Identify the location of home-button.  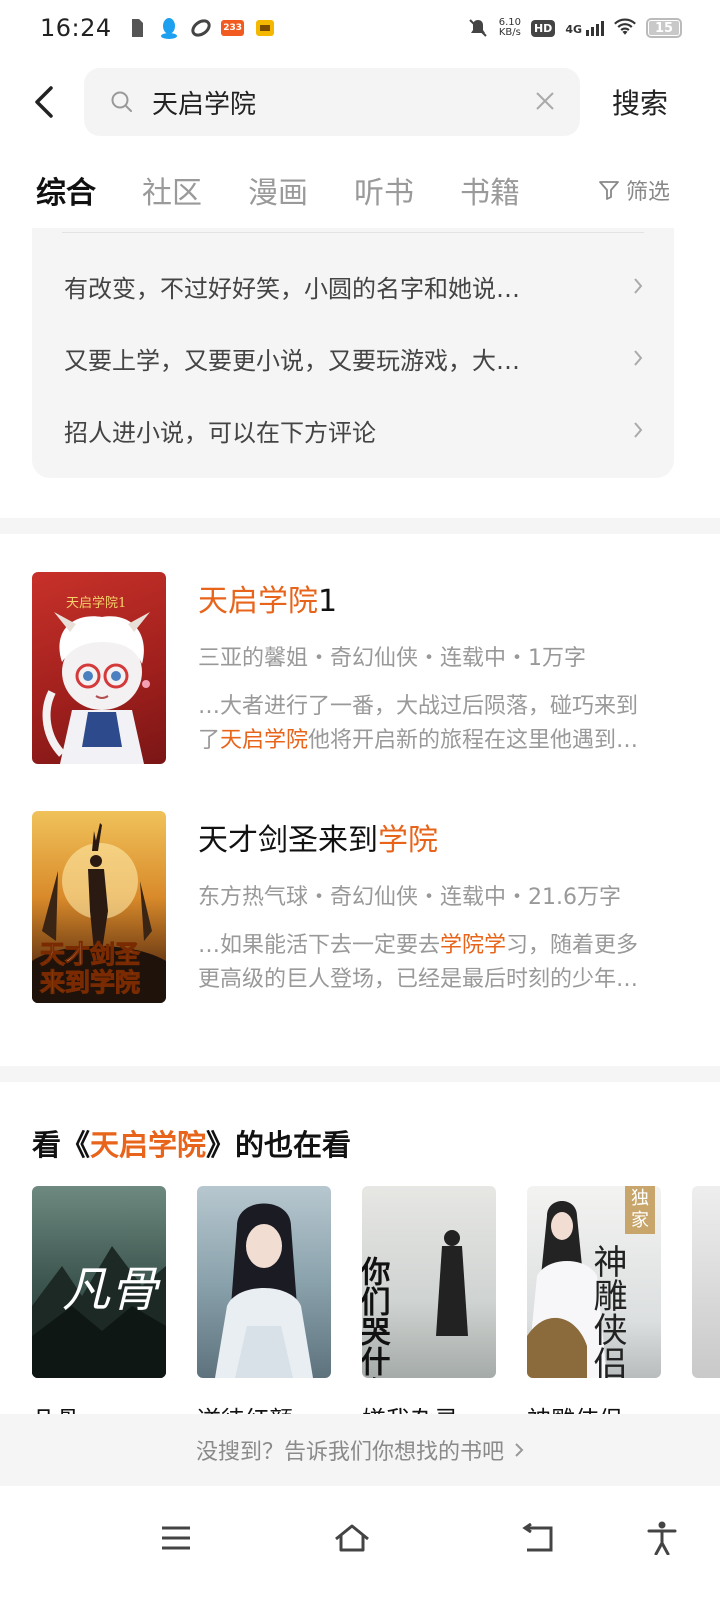
(352, 1538).